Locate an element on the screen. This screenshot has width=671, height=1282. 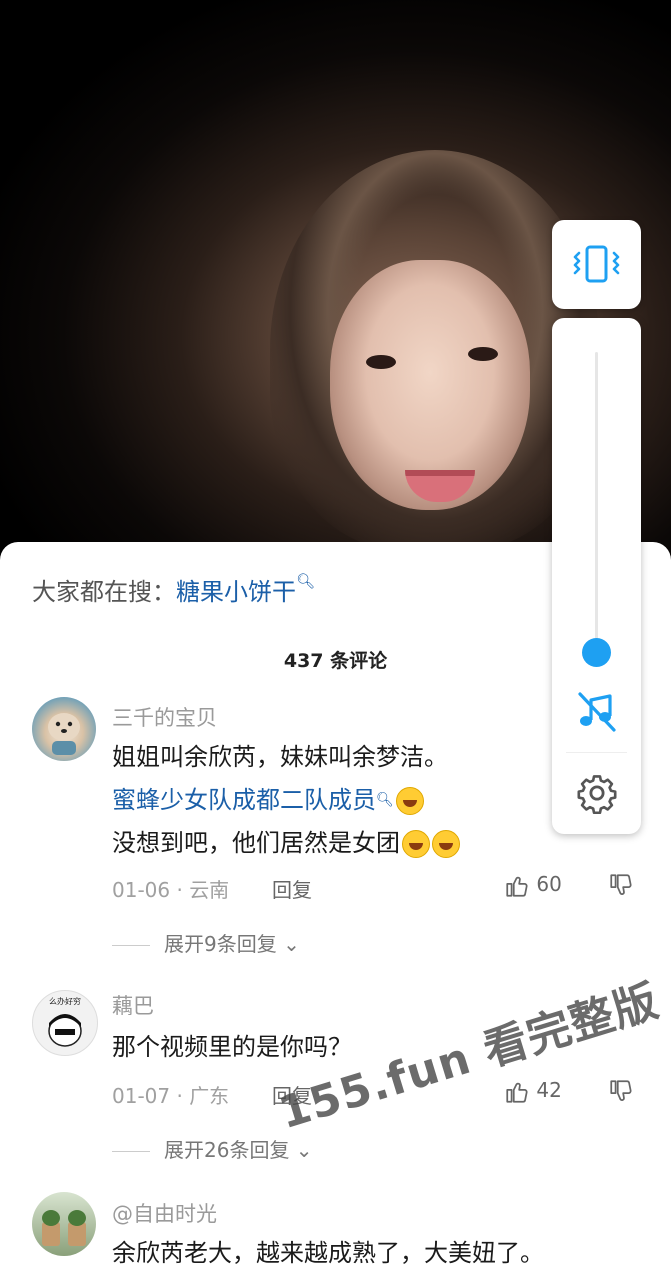
sound-control-panel is located at coordinates (596, 576).